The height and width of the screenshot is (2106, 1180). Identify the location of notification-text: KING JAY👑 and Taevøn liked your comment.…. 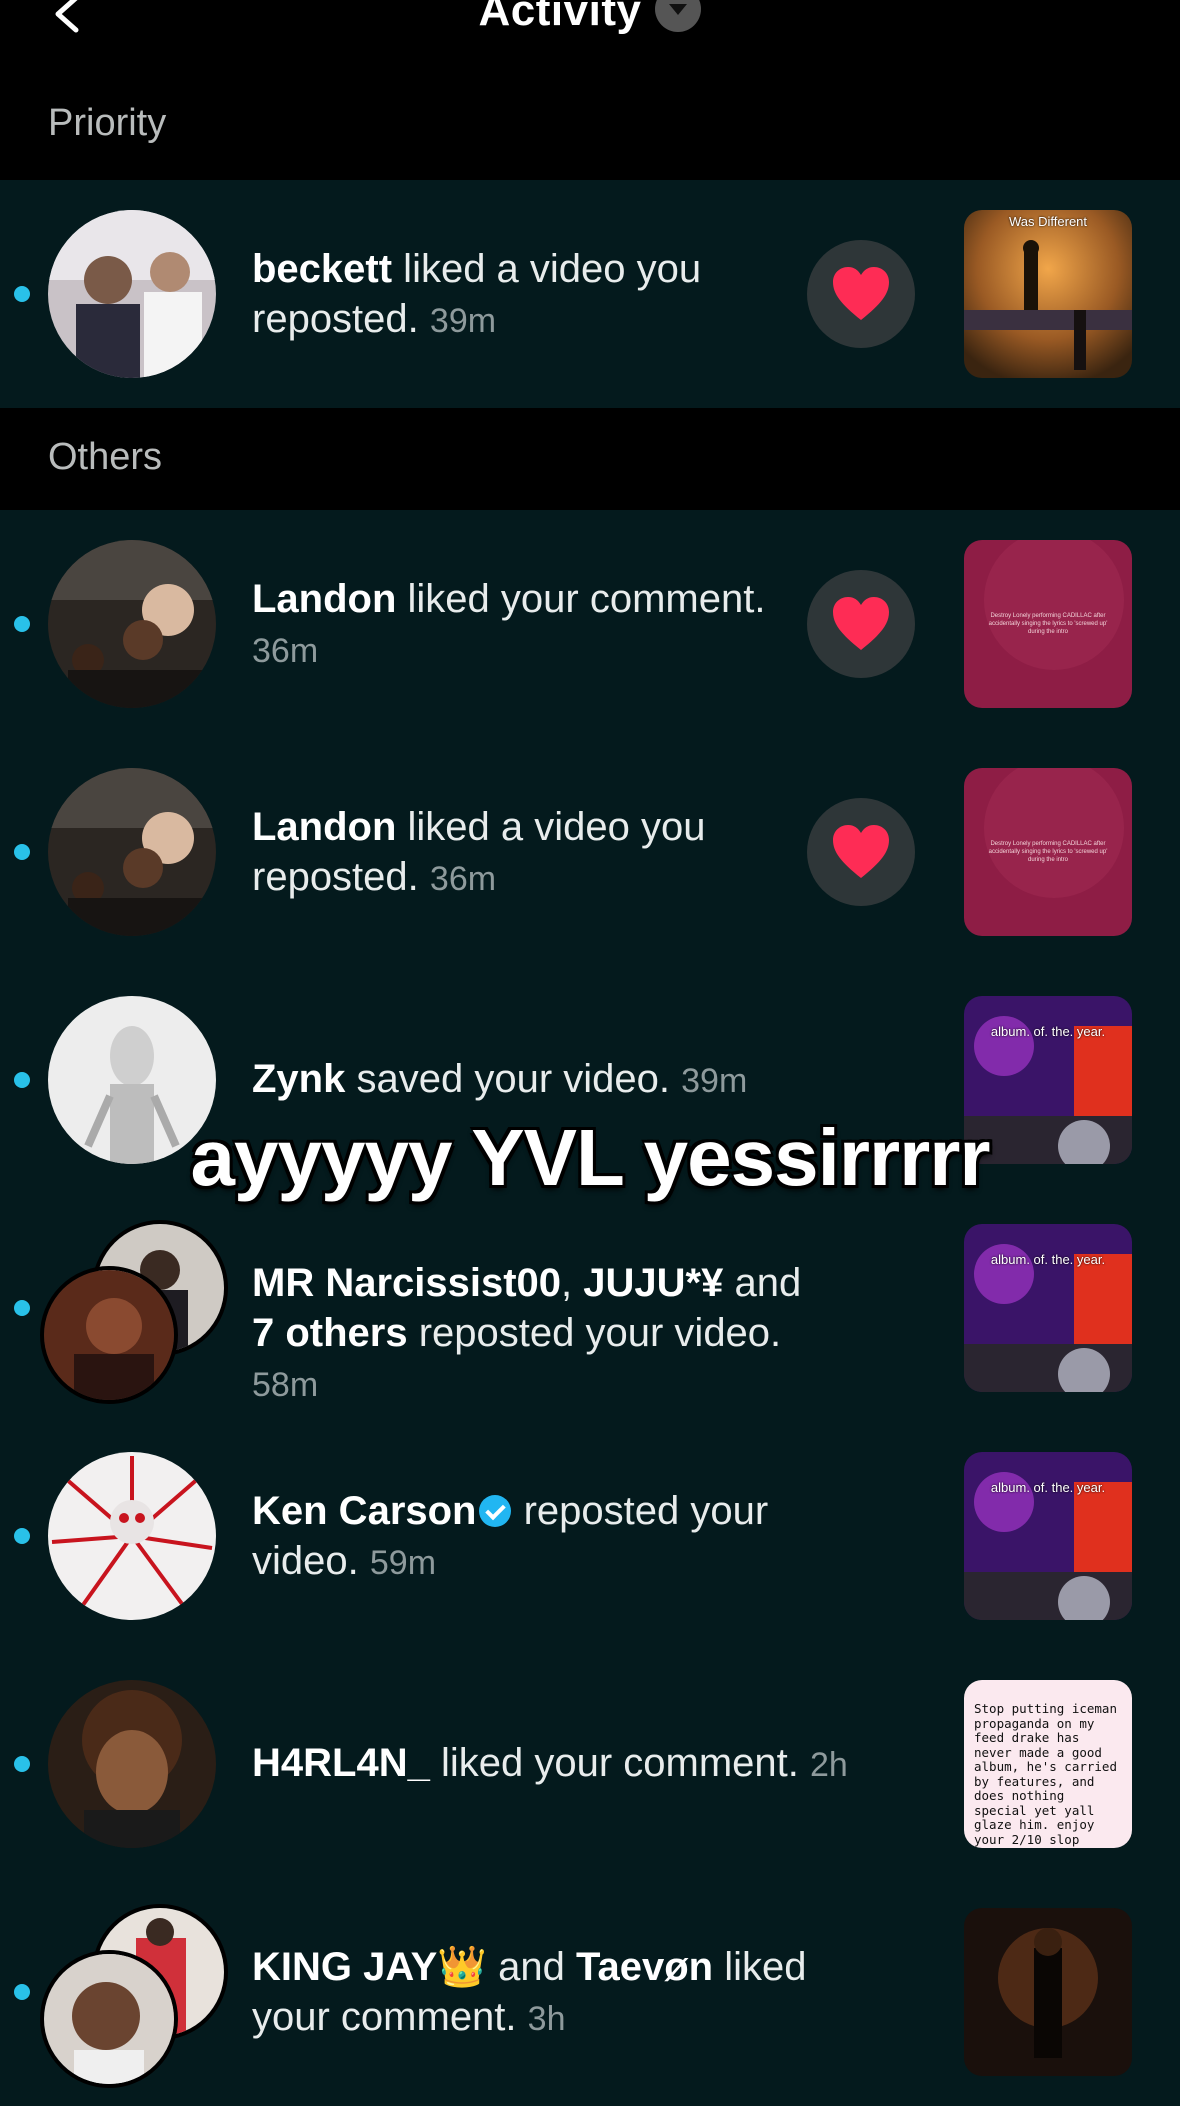
(529, 1992).